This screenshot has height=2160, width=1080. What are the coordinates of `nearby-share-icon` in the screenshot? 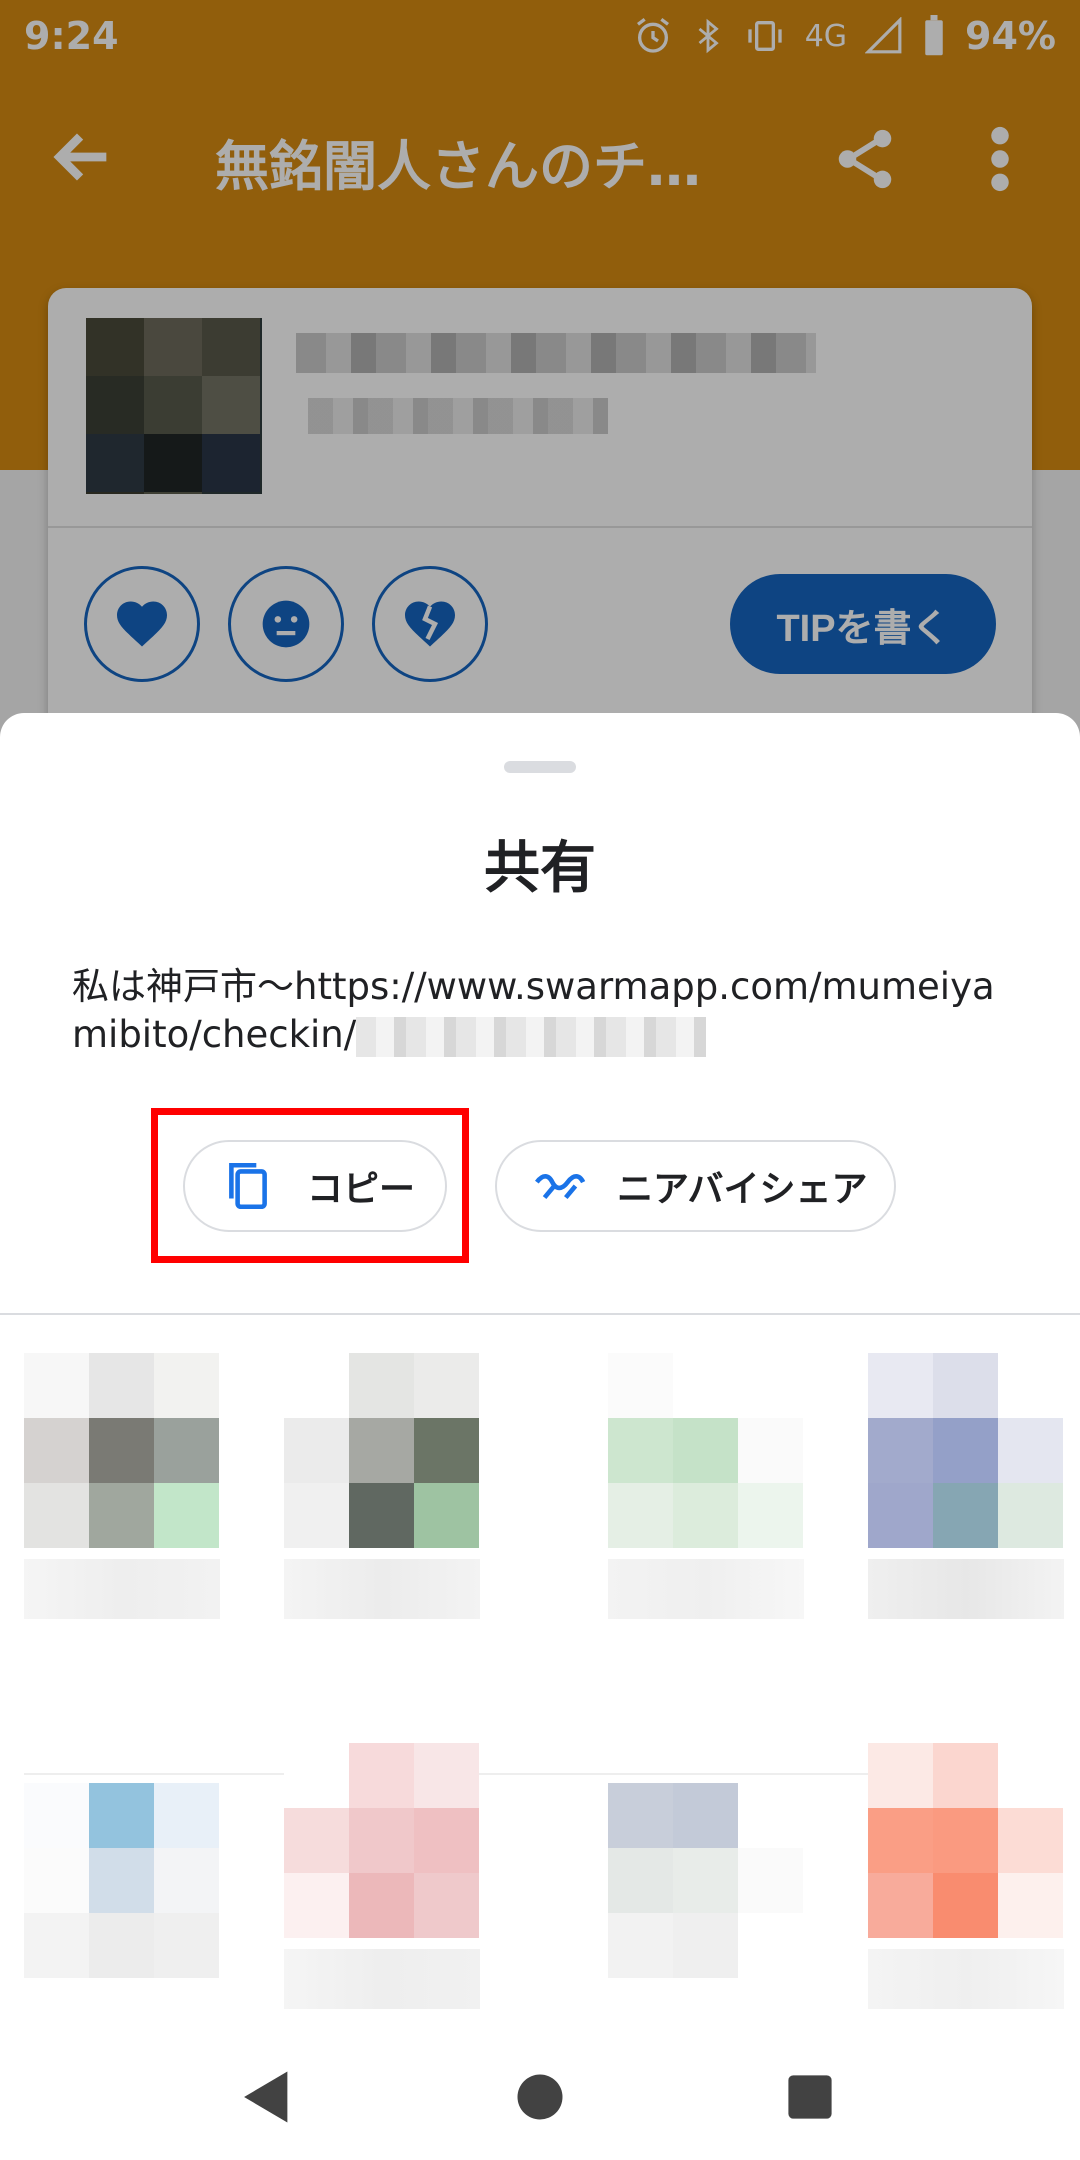 It's located at (560, 1187).